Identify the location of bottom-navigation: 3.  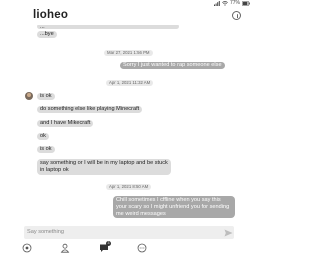
(128, 248).